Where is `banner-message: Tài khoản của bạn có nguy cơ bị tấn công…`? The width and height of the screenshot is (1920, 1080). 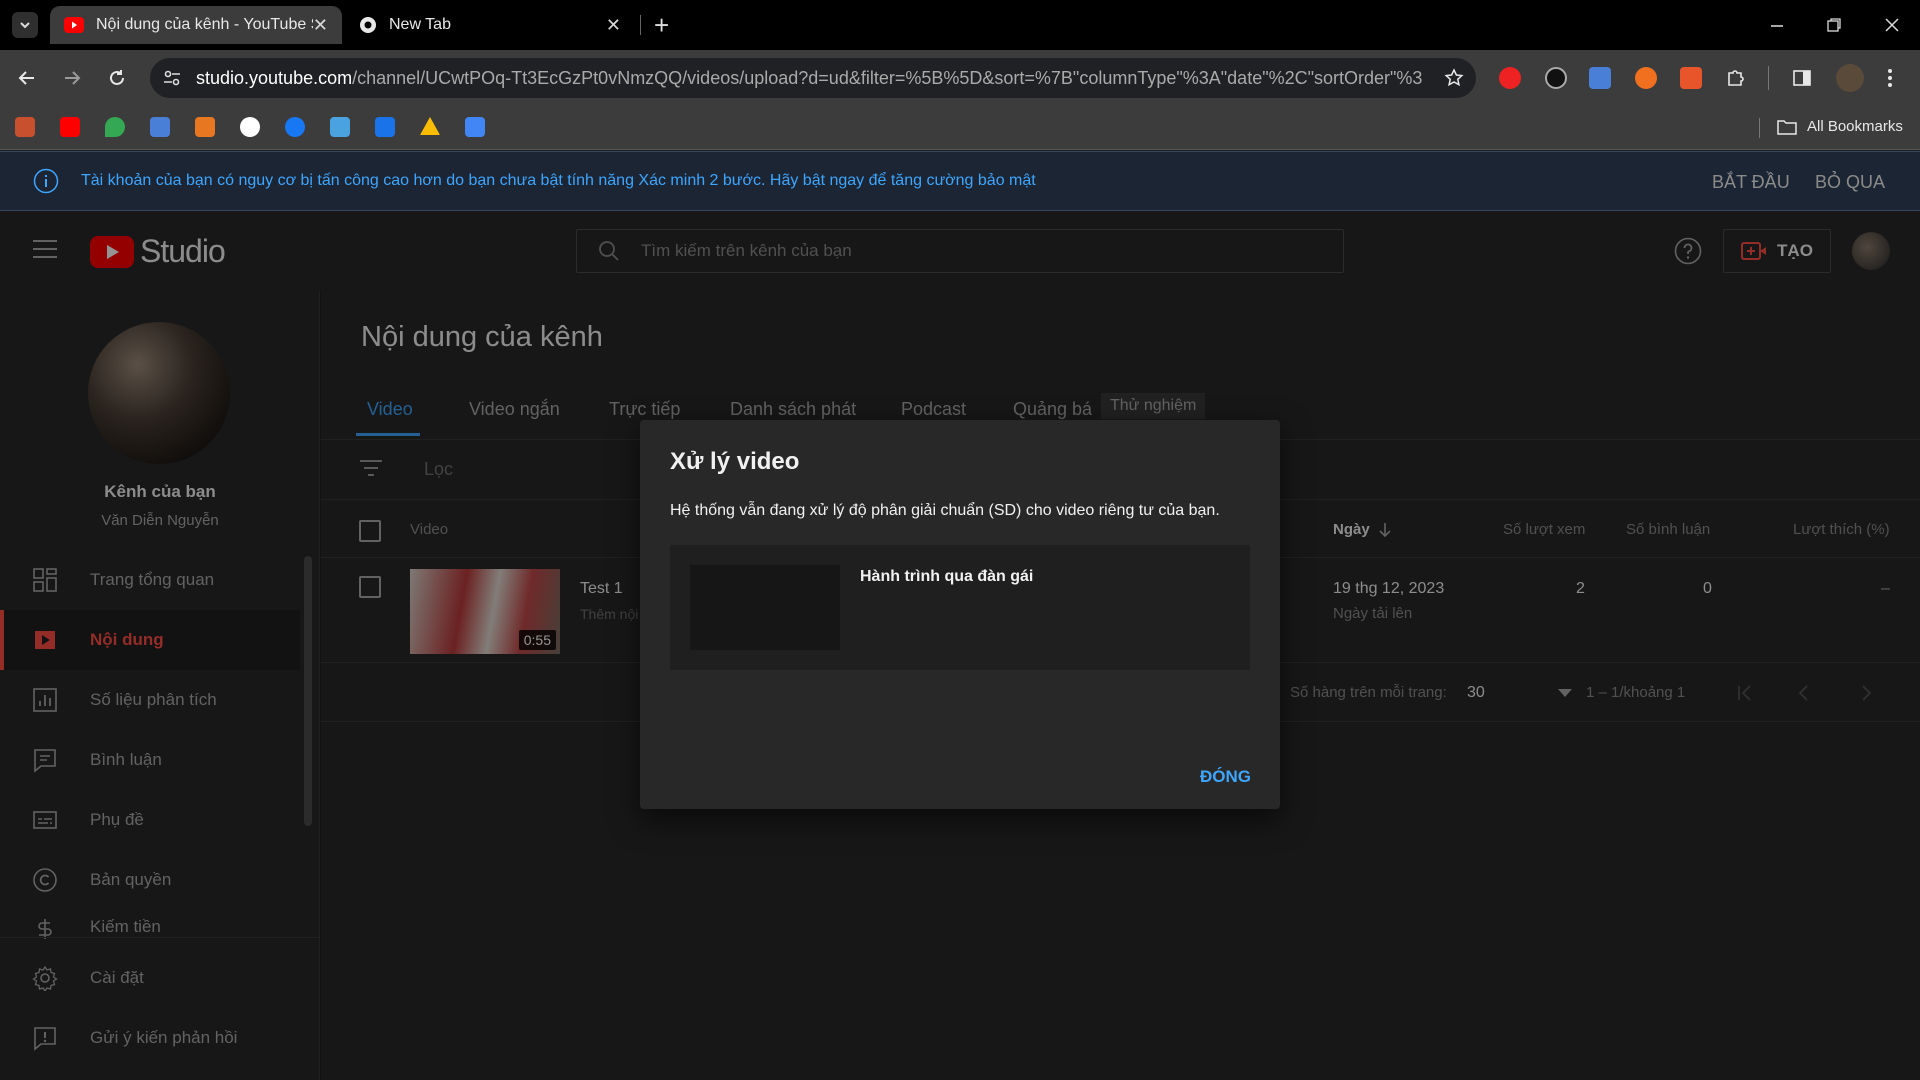 banner-message: Tài khoản của bạn có nguy cơ bị tấn công… is located at coordinates (558, 180).